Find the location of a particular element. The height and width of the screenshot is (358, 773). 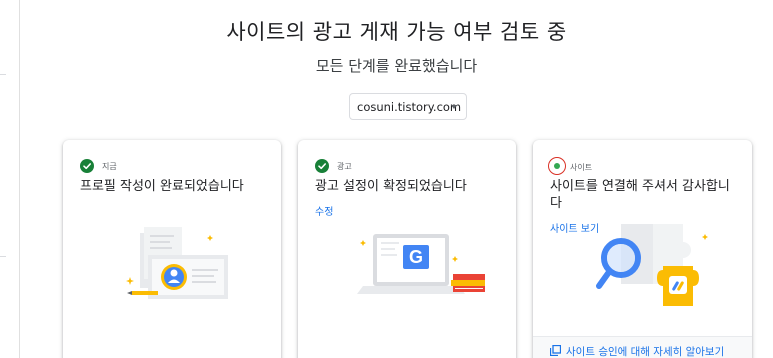

site-selector-dropdown: cosuni.tistory.com is located at coordinates (408, 106).